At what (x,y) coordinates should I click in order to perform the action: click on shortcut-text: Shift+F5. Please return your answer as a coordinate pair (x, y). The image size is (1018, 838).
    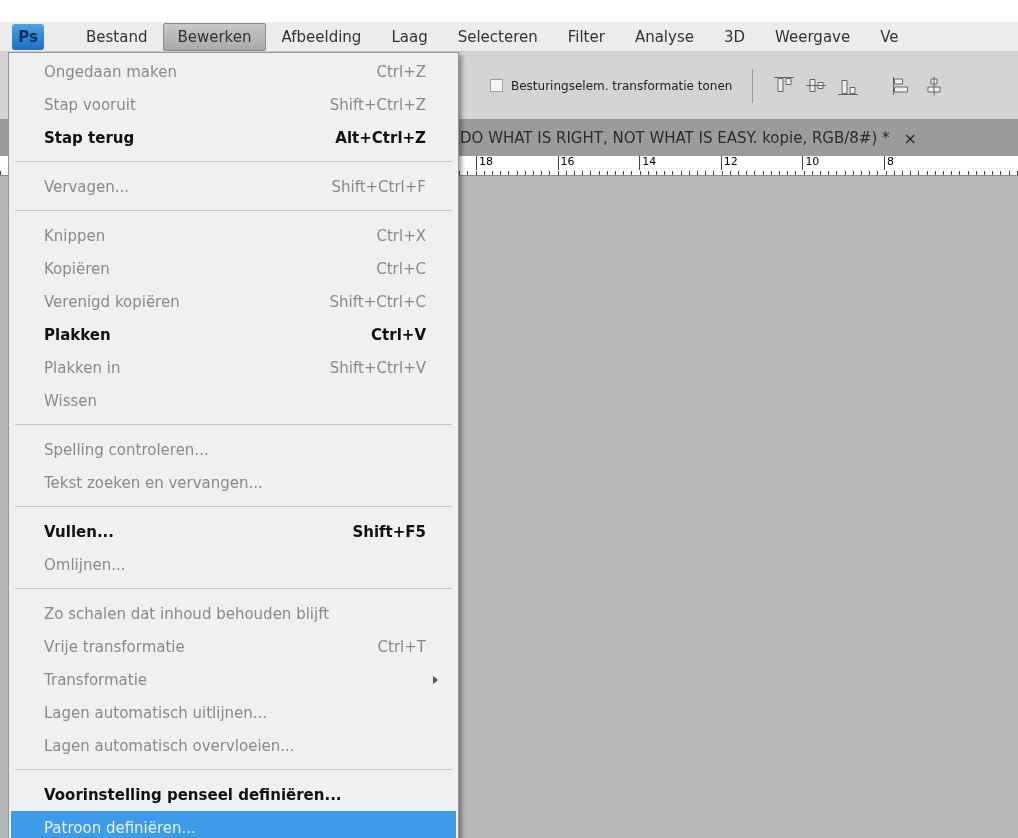
    Looking at the image, I should click on (389, 531).